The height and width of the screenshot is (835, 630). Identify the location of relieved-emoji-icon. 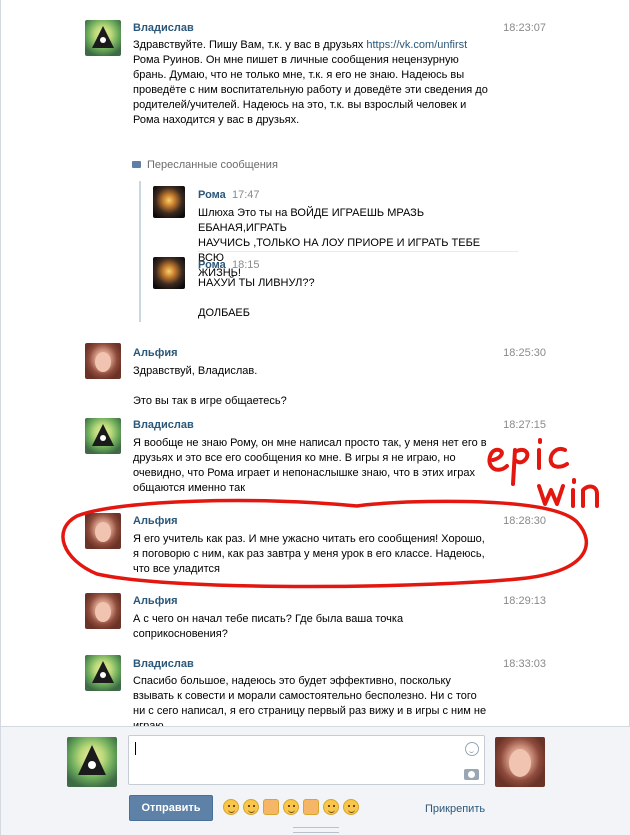
(331, 807).